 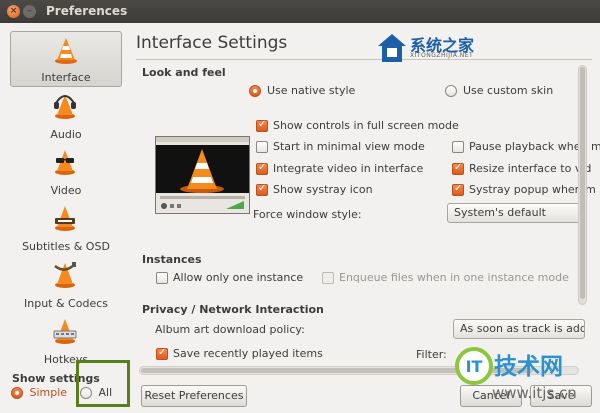 I want to click on cone-keyboard-icon, so click(x=65, y=331).